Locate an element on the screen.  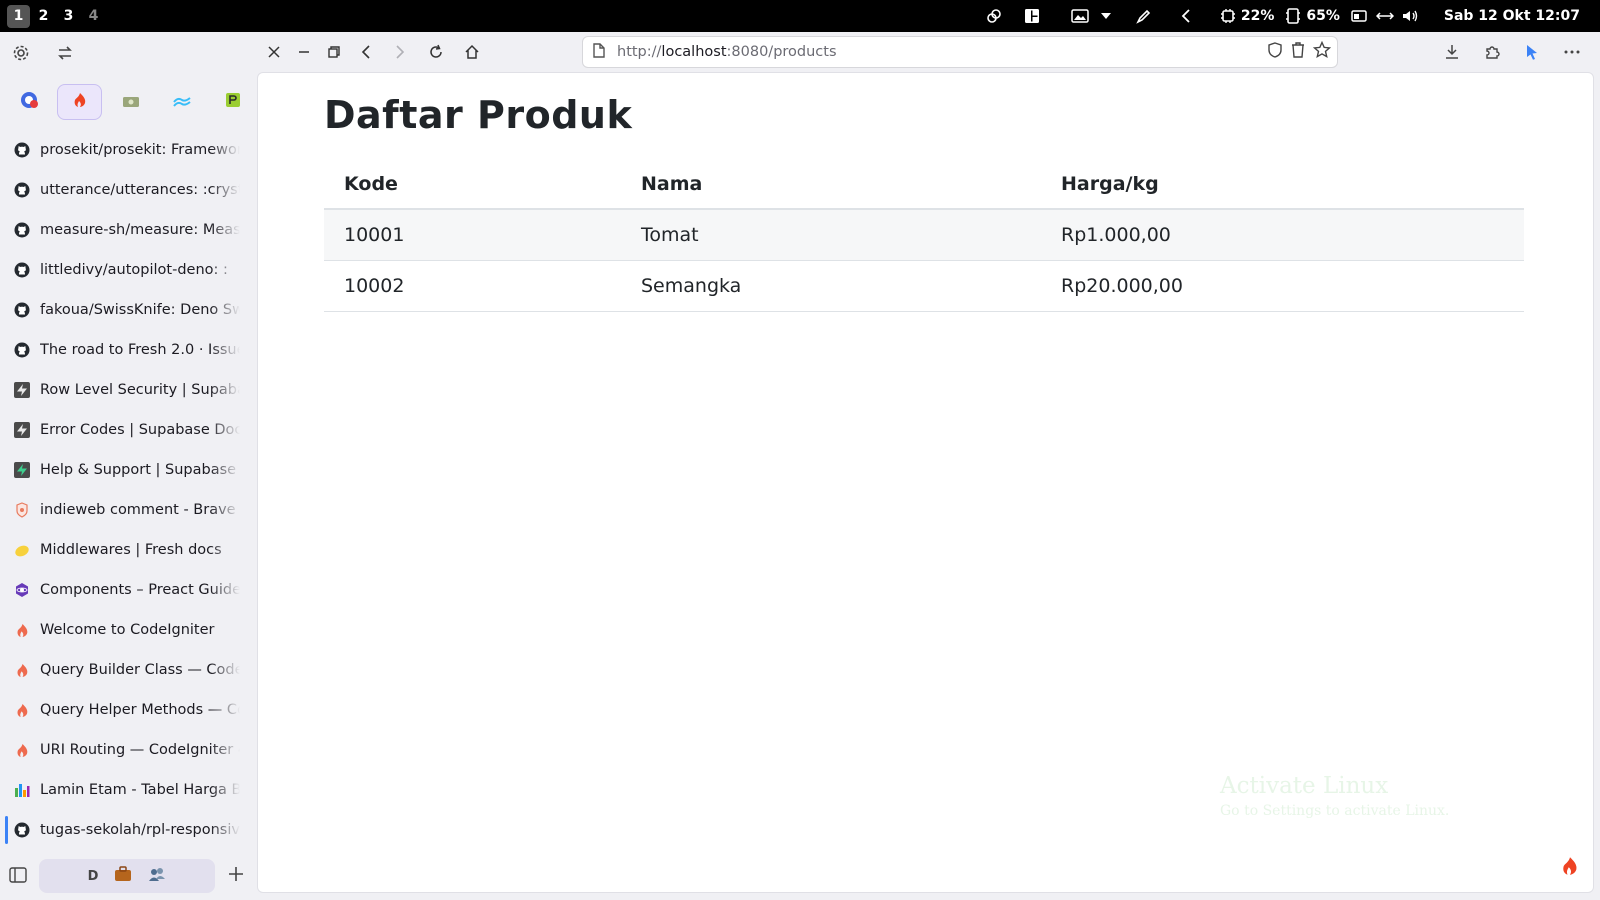
sidebar-tab-label: prosekit/prosekit: Framework agnostic is located at coordinates (140, 150).